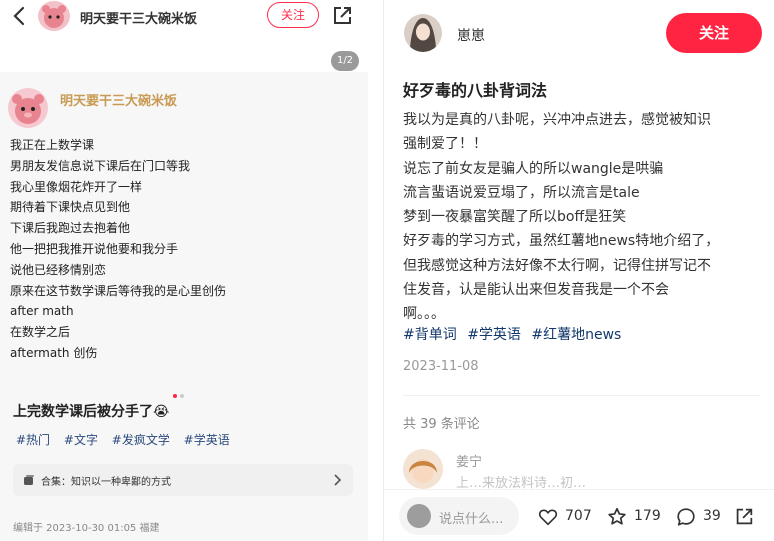  What do you see at coordinates (76, 186) in the screenshot?
I see `card-line: 我心里像烟花炸开了一样` at bounding box center [76, 186].